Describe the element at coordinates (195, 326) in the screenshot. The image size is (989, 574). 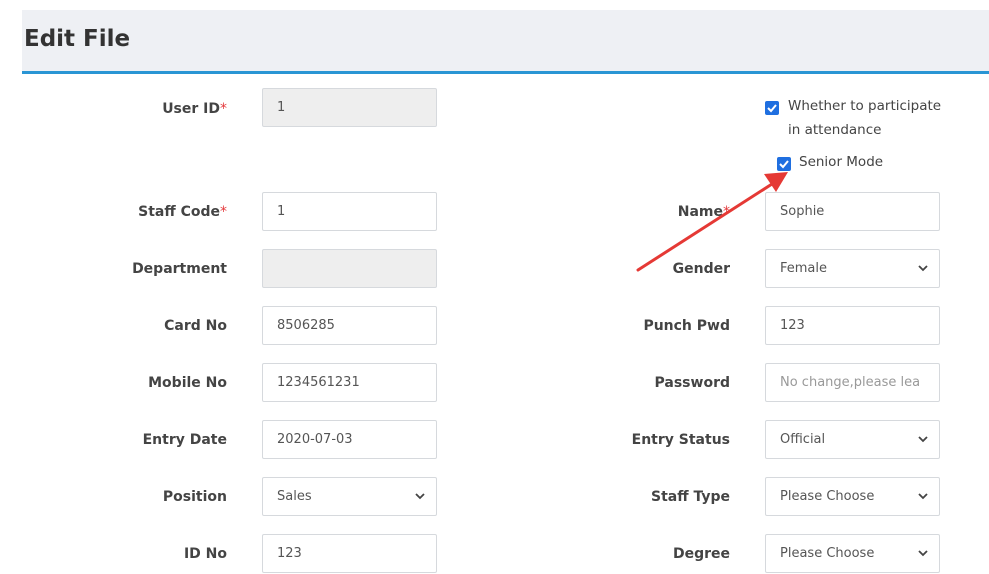
I see `card-no-label: Card No` at that location.